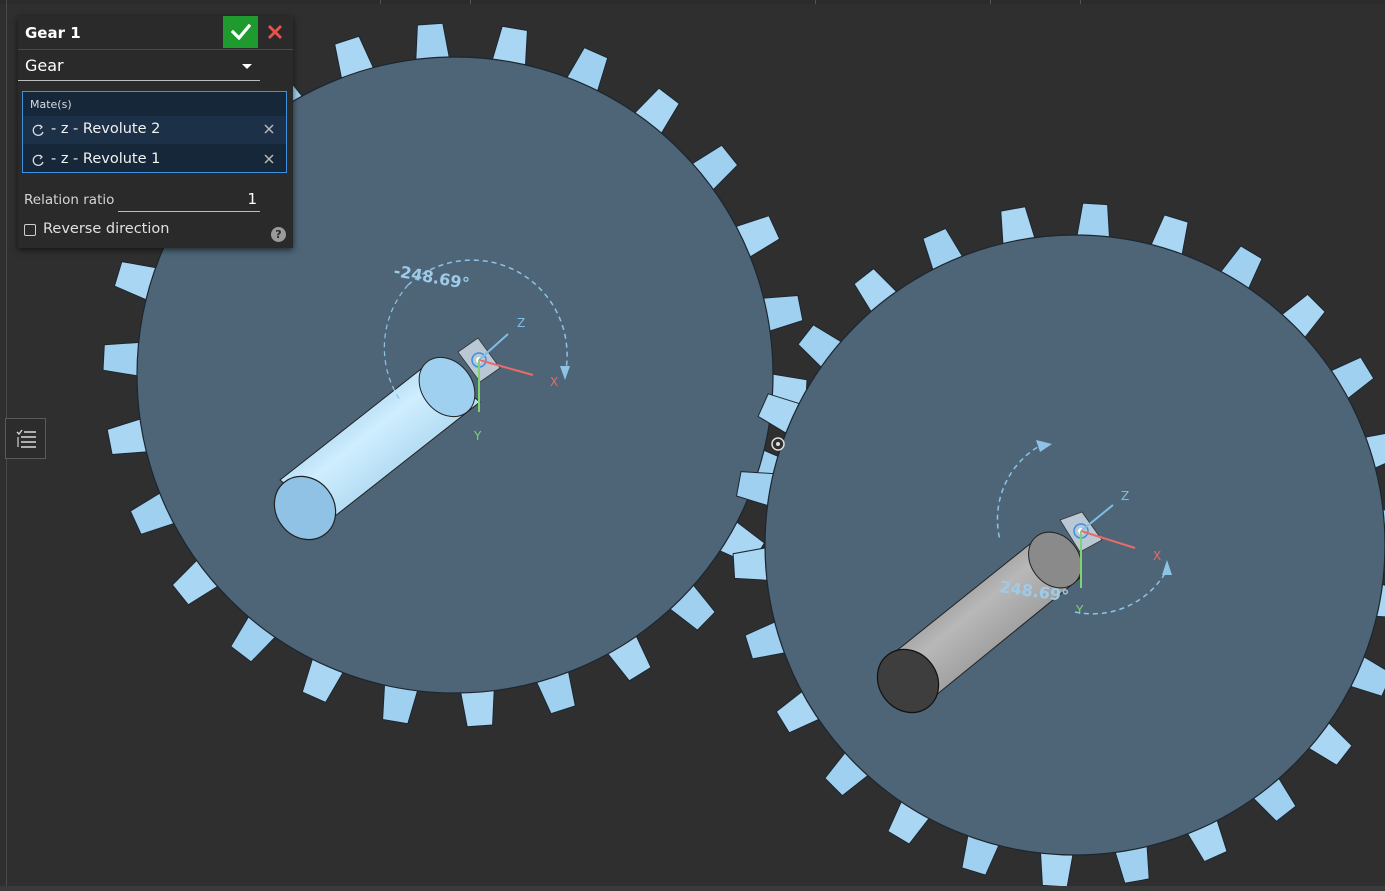  I want to click on mate-type-value: Gear, so click(44, 65).